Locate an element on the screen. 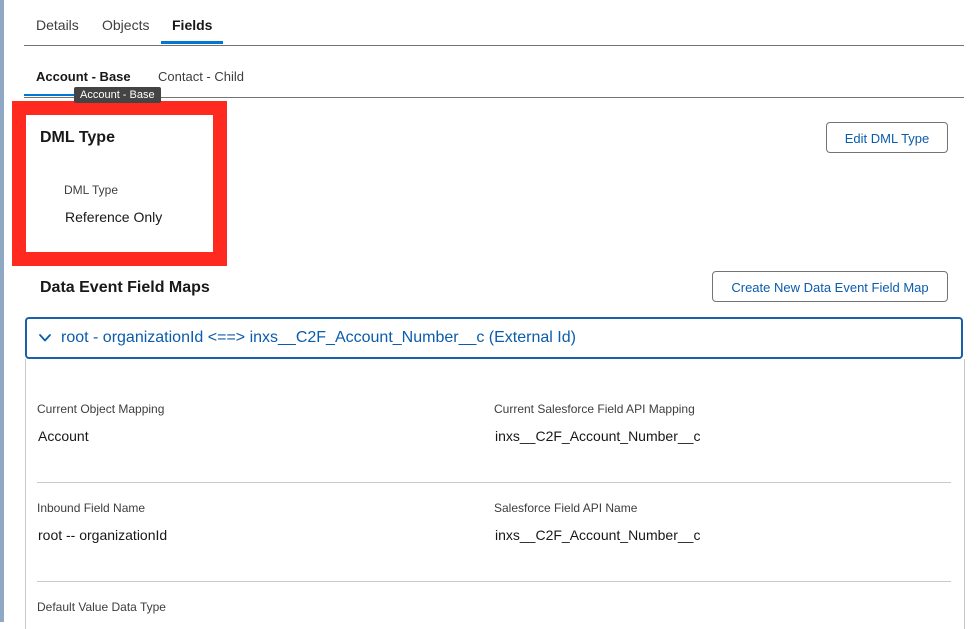 The height and width of the screenshot is (629, 977). active-tab-indicator is located at coordinates (192, 42).